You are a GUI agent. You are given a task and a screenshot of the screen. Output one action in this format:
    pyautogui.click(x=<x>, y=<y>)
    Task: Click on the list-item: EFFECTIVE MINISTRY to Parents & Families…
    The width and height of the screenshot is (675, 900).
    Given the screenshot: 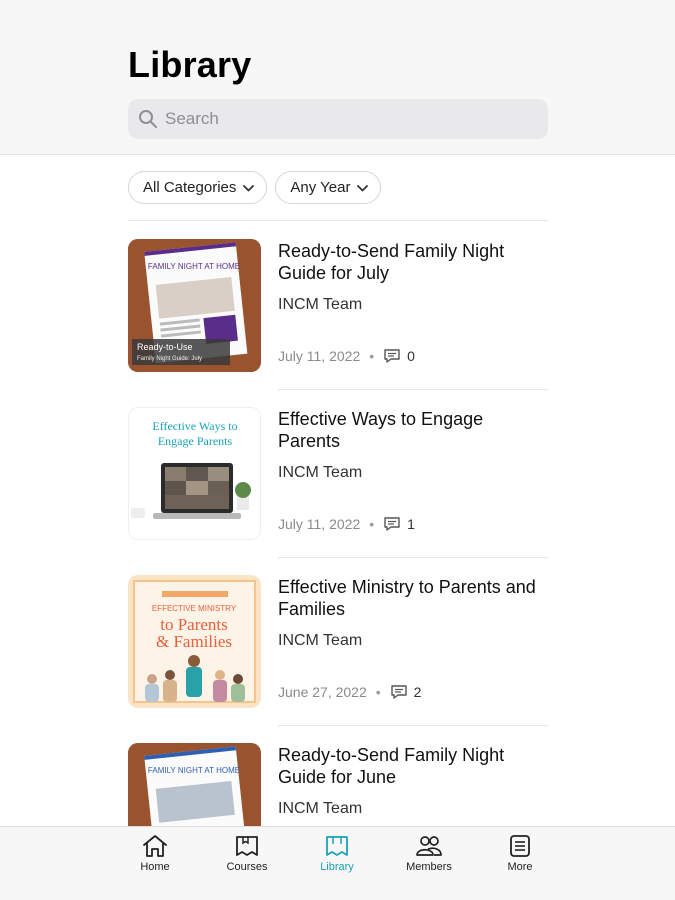 What is the action you would take?
    pyautogui.click(x=338, y=642)
    